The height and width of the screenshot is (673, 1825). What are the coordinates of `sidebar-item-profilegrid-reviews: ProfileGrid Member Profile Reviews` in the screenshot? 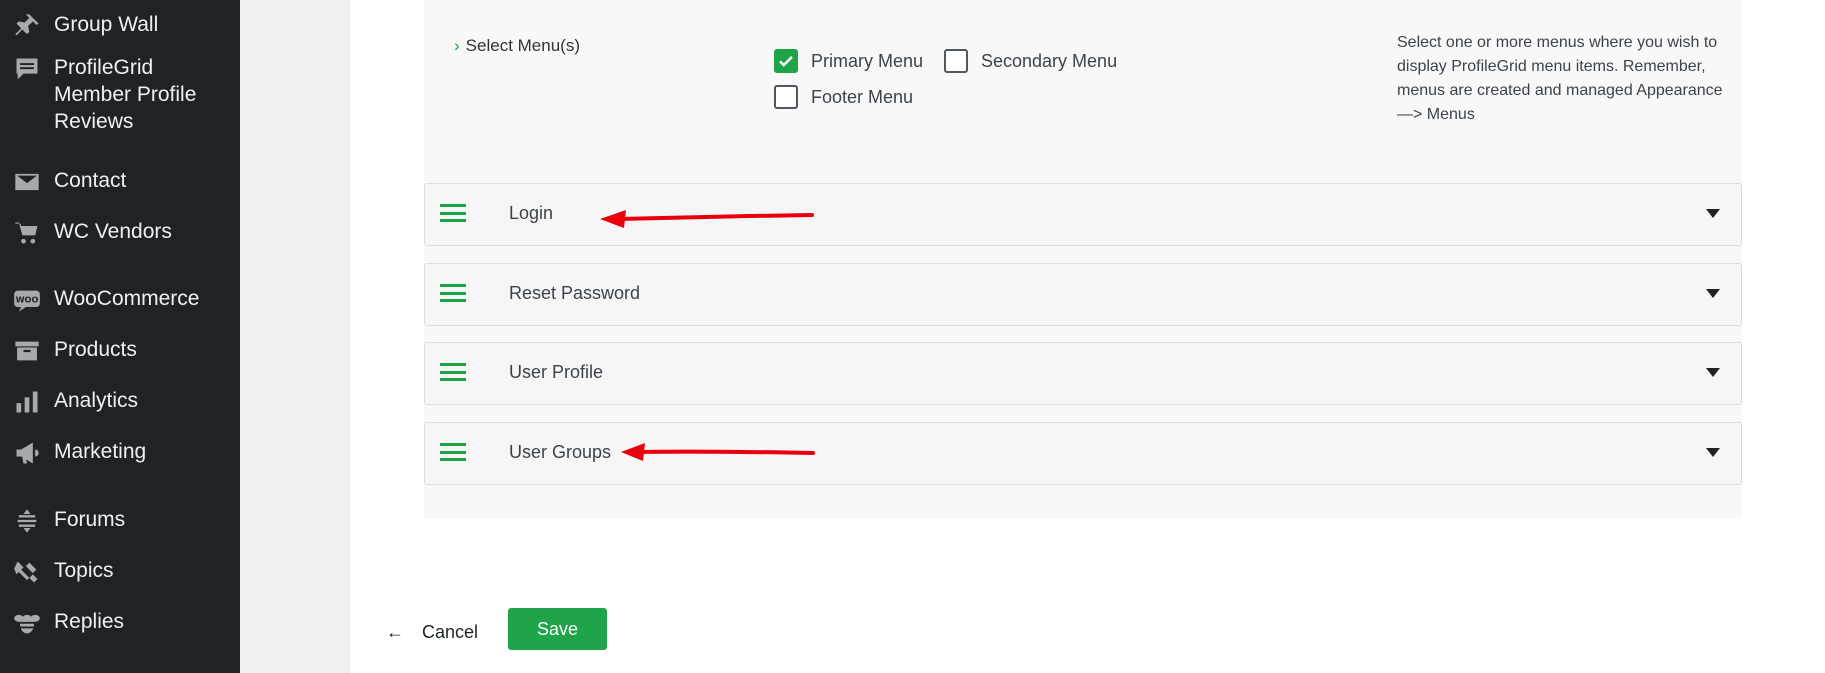 It's located at (120, 94).